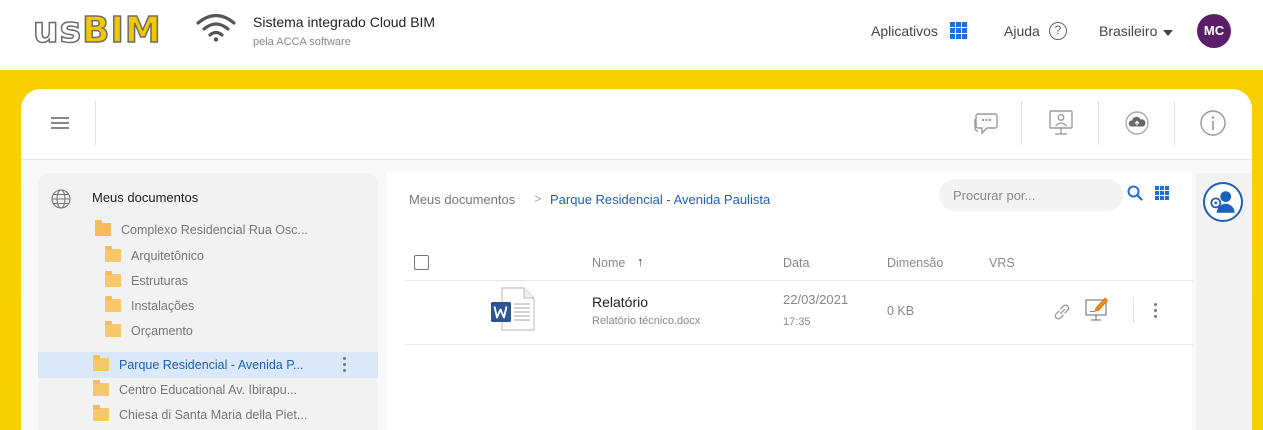 The width and height of the screenshot is (1263, 430). What do you see at coordinates (646, 321) in the screenshot?
I see `file-description: Relatório técnico.docx` at bounding box center [646, 321].